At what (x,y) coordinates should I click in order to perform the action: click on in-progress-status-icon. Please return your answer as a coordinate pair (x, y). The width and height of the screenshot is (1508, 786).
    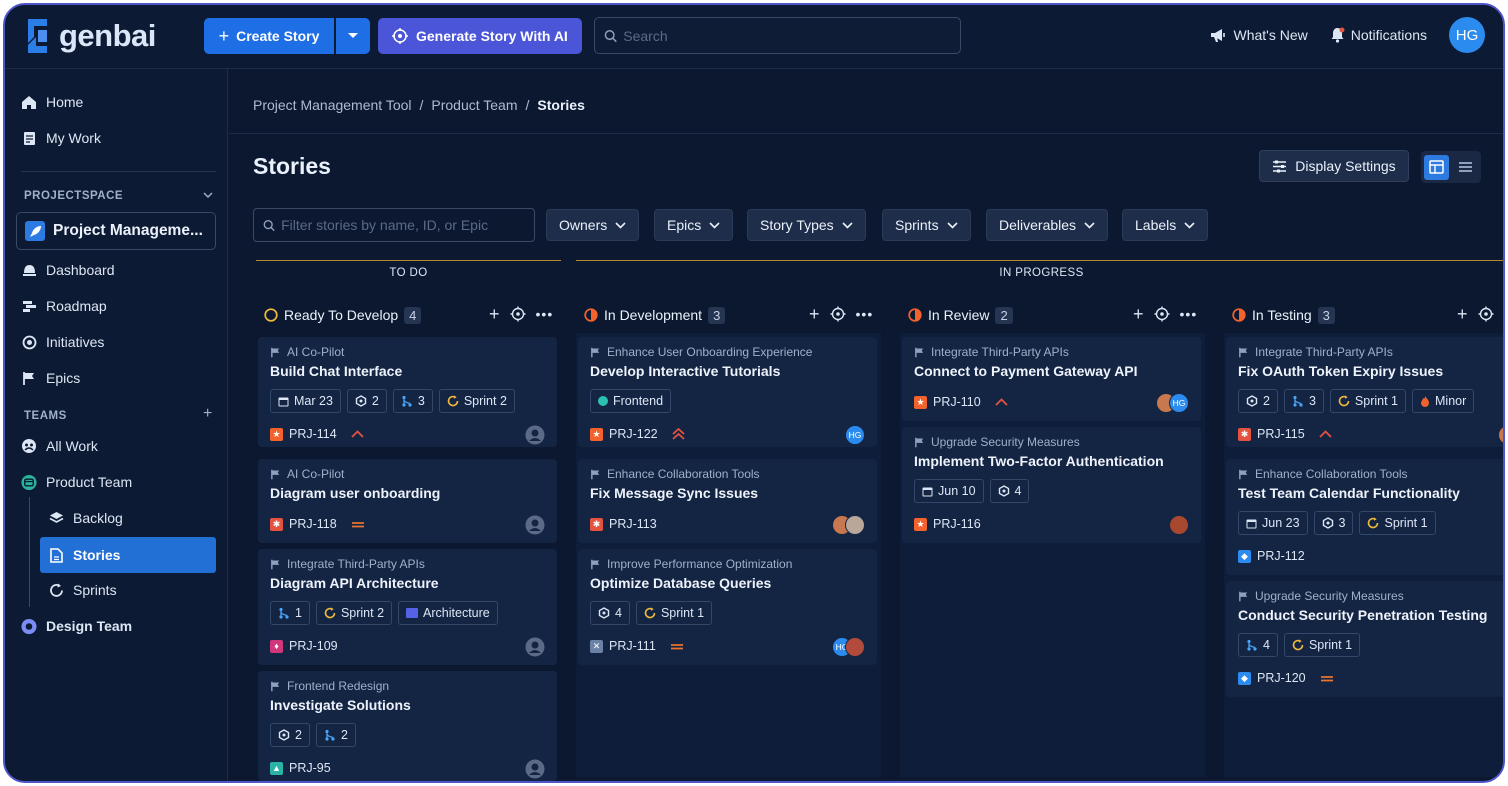
    Looking at the image, I should click on (1239, 315).